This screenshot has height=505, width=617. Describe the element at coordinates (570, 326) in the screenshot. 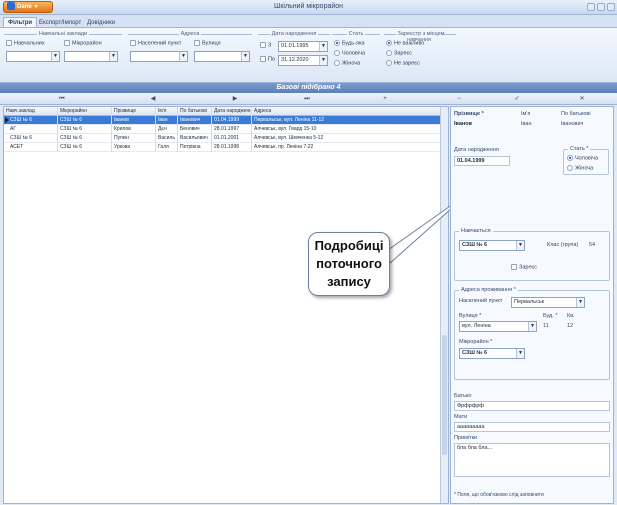

I see `flat-field: 12` at that location.